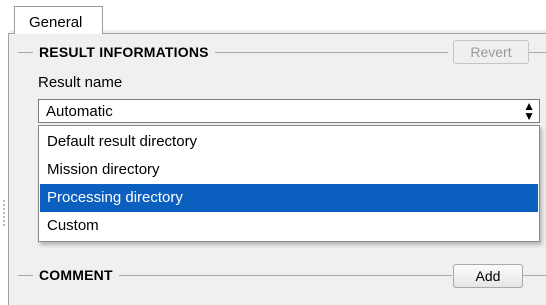  I want to click on panel-resize-grip-icon, so click(4, 215).